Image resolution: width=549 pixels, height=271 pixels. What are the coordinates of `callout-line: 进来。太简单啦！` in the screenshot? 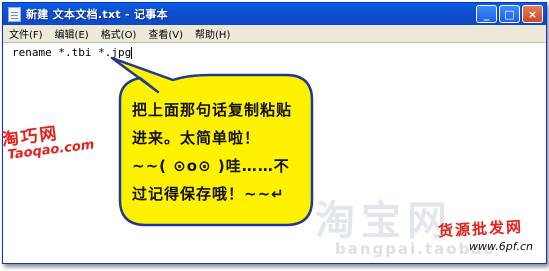 It's located at (196, 138).